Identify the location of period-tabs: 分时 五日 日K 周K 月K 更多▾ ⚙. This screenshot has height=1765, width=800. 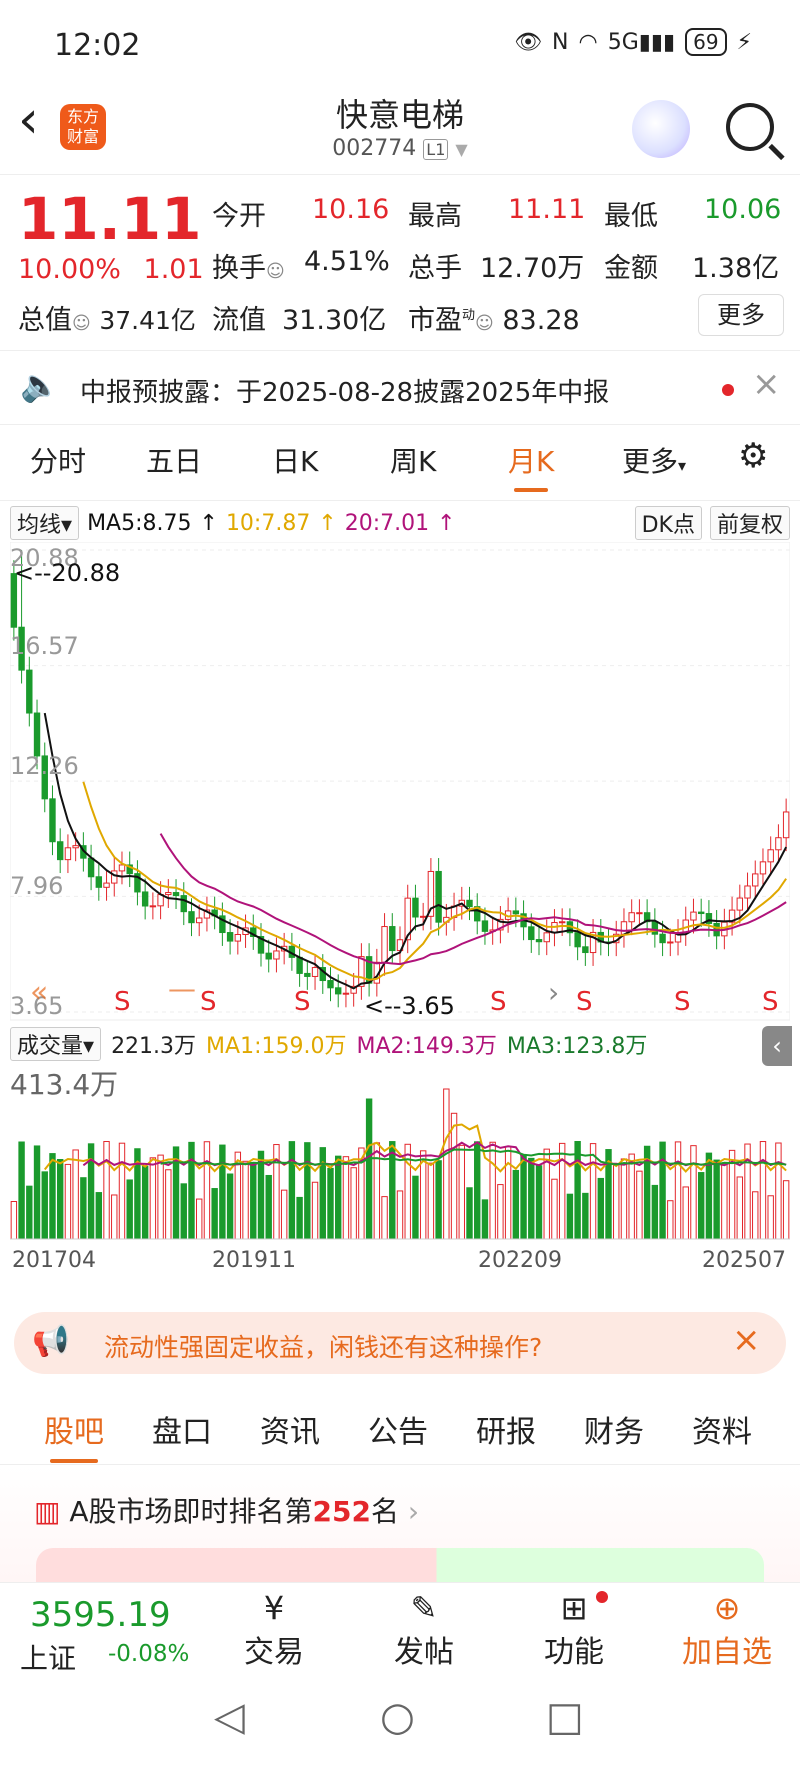
(400, 468).